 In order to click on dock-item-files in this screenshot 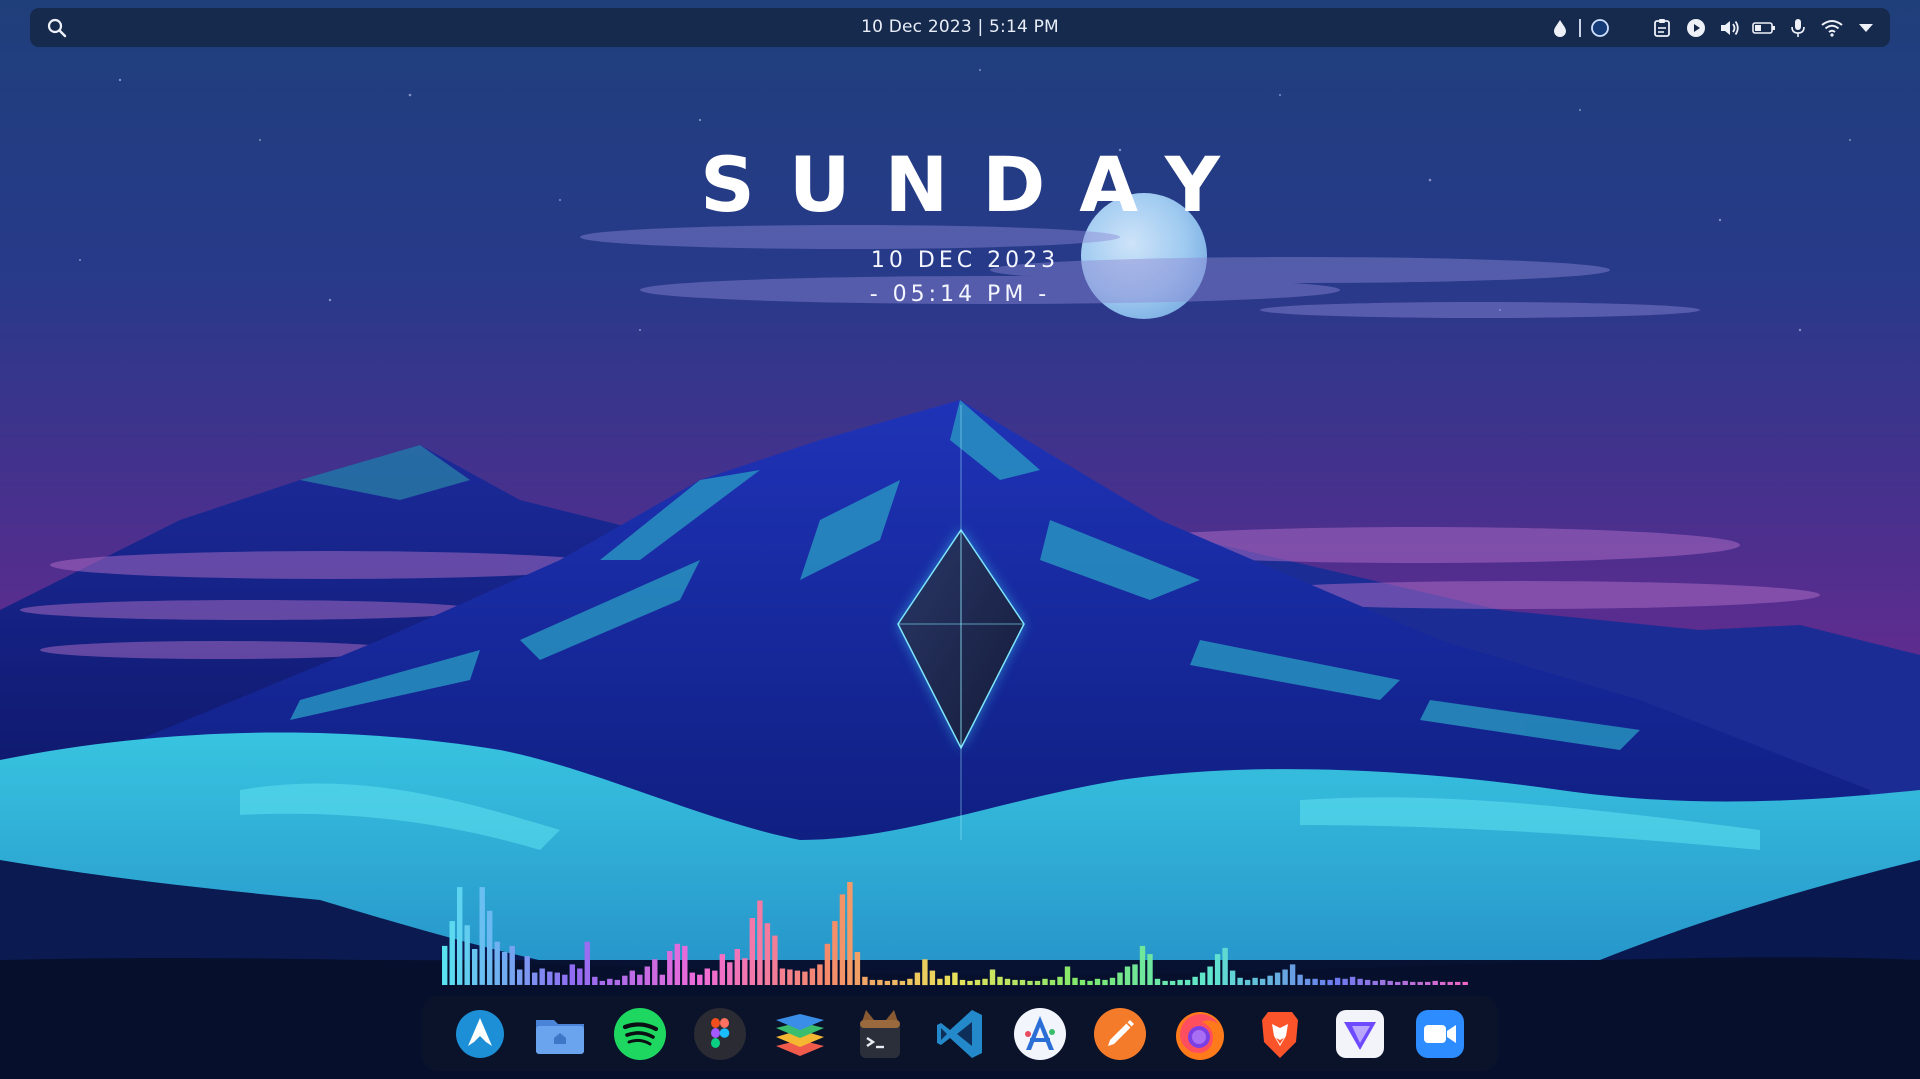, I will do `click(560, 1034)`.